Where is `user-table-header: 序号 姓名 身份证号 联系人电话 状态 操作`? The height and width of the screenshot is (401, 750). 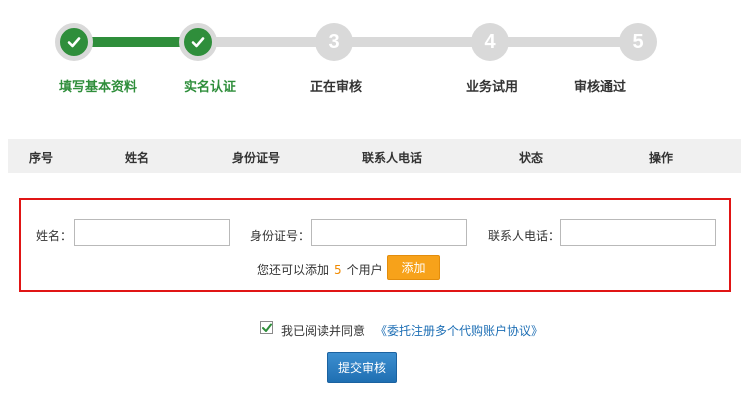
user-table-header: 序号 姓名 身份证号 联系人电话 状态 操作 is located at coordinates (374, 156).